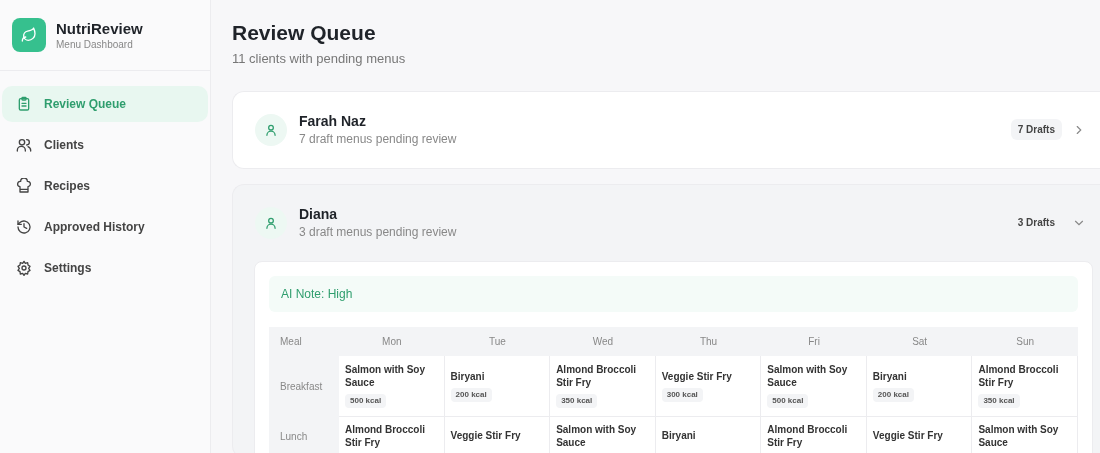 Image resolution: width=1100 pixels, height=453 pixels. I want to click on drafts-badge: 7 Drafts, so click(1036, 129).